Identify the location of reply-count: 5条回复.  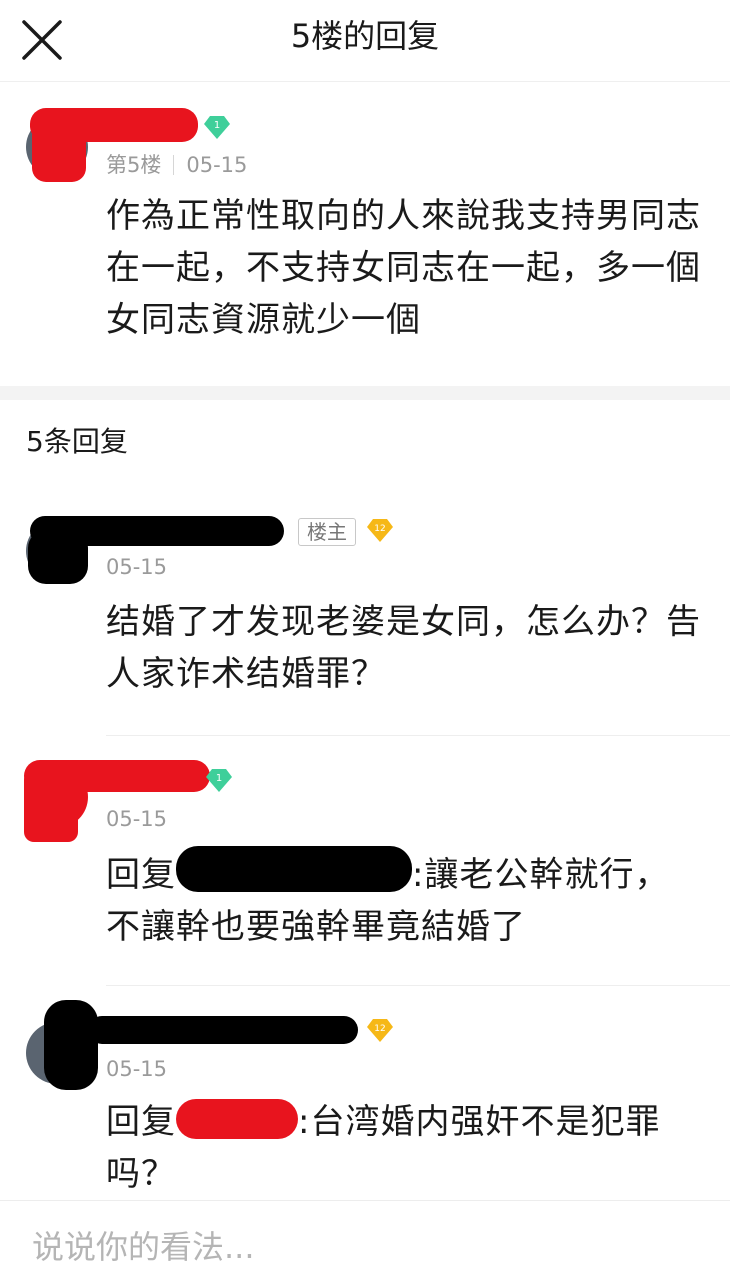
(77, 441).